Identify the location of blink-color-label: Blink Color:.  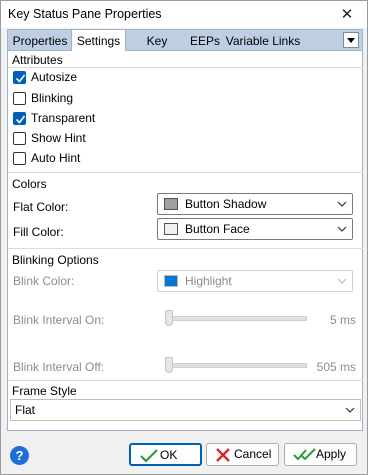
(44, 281).